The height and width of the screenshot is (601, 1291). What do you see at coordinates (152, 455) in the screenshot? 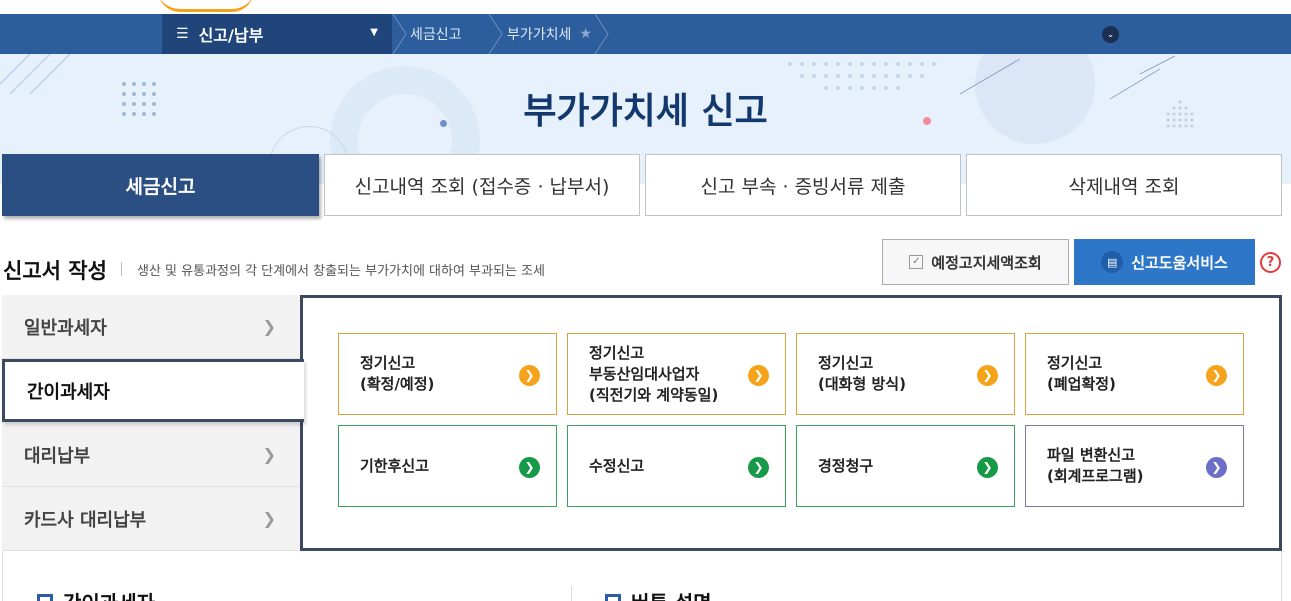
I see `side-item-proxy-payment: 대리납부 ❯` at bounding box center [152, 455].